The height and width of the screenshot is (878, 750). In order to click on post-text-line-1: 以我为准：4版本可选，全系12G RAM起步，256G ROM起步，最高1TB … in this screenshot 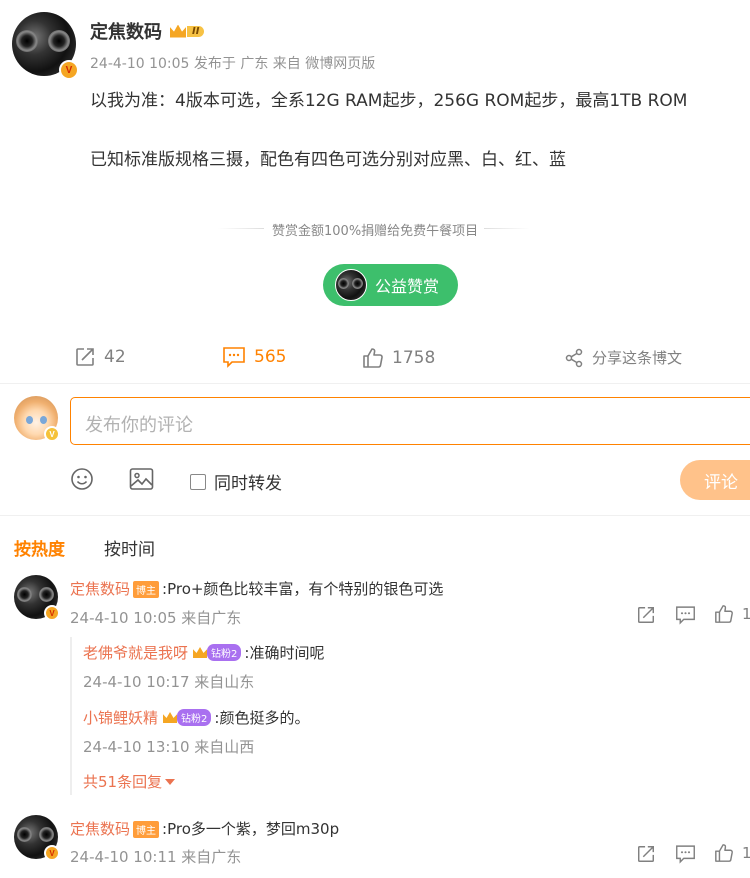, I will do `click(389, 101)`.